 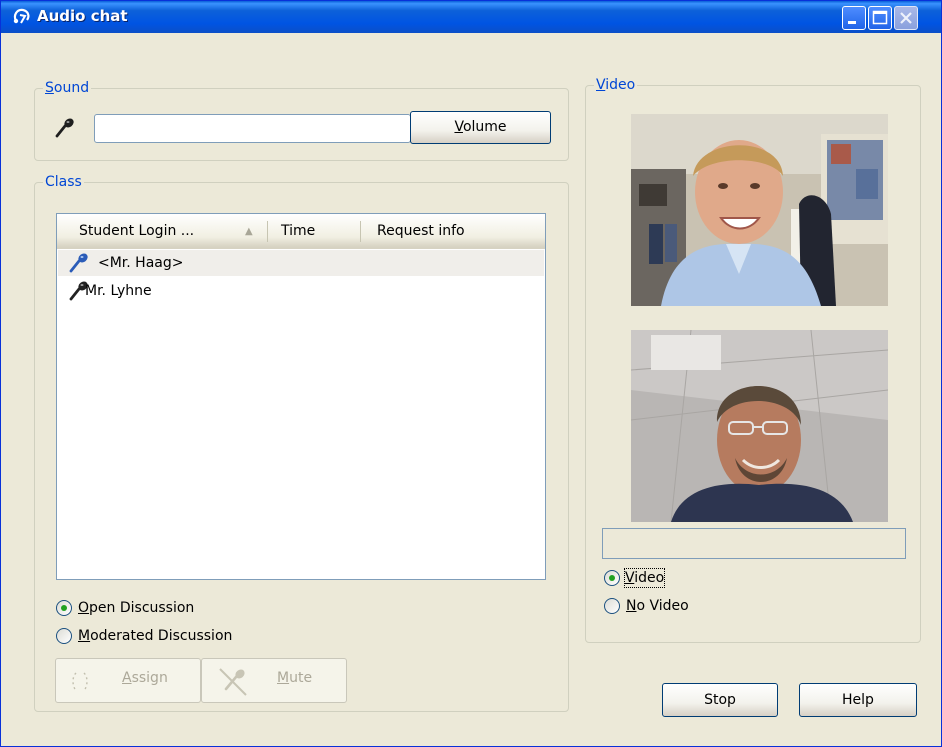 What do you see at coordinates (295, 678) in the screenshot?
I see `mute-label: Mute` at bounding box center [295, 678].